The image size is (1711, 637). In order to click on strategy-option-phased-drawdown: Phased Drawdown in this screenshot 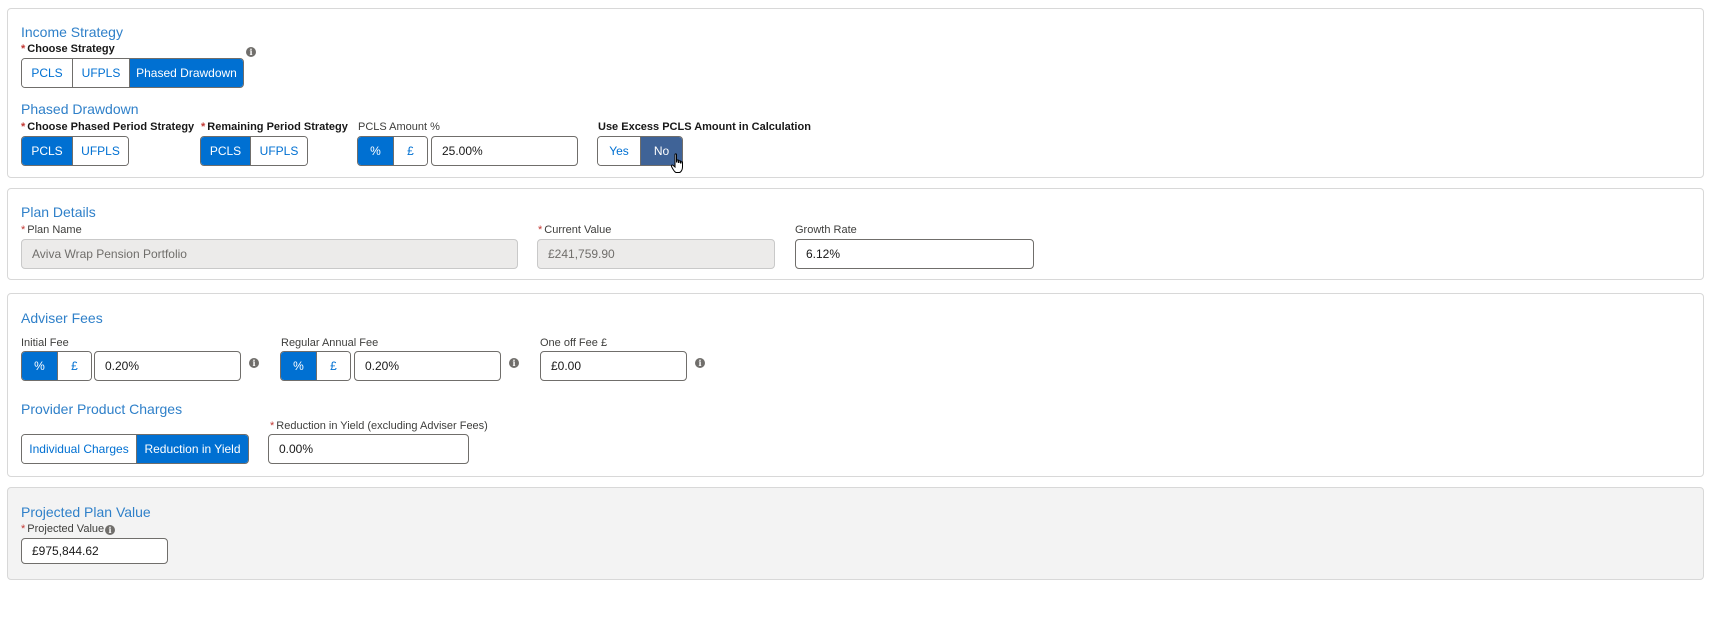, I will do `click(186, 73)`.